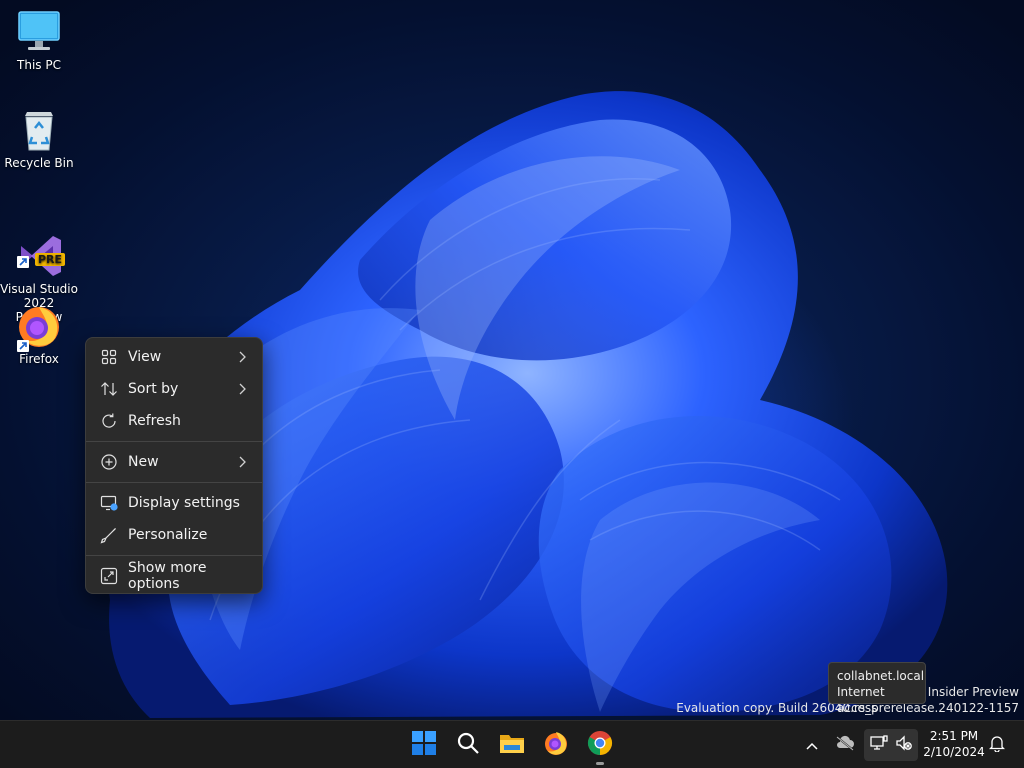 The width and height of the screenshot is (1024, 768). What do you see at coordinates (109, 389) in the screenshot?
I see `sort-icon` at bounding box center [109, 389].